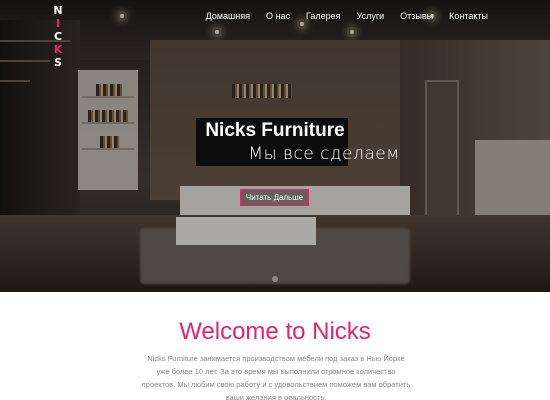  I want to click on chevron-down-icon, so click(275, 279).